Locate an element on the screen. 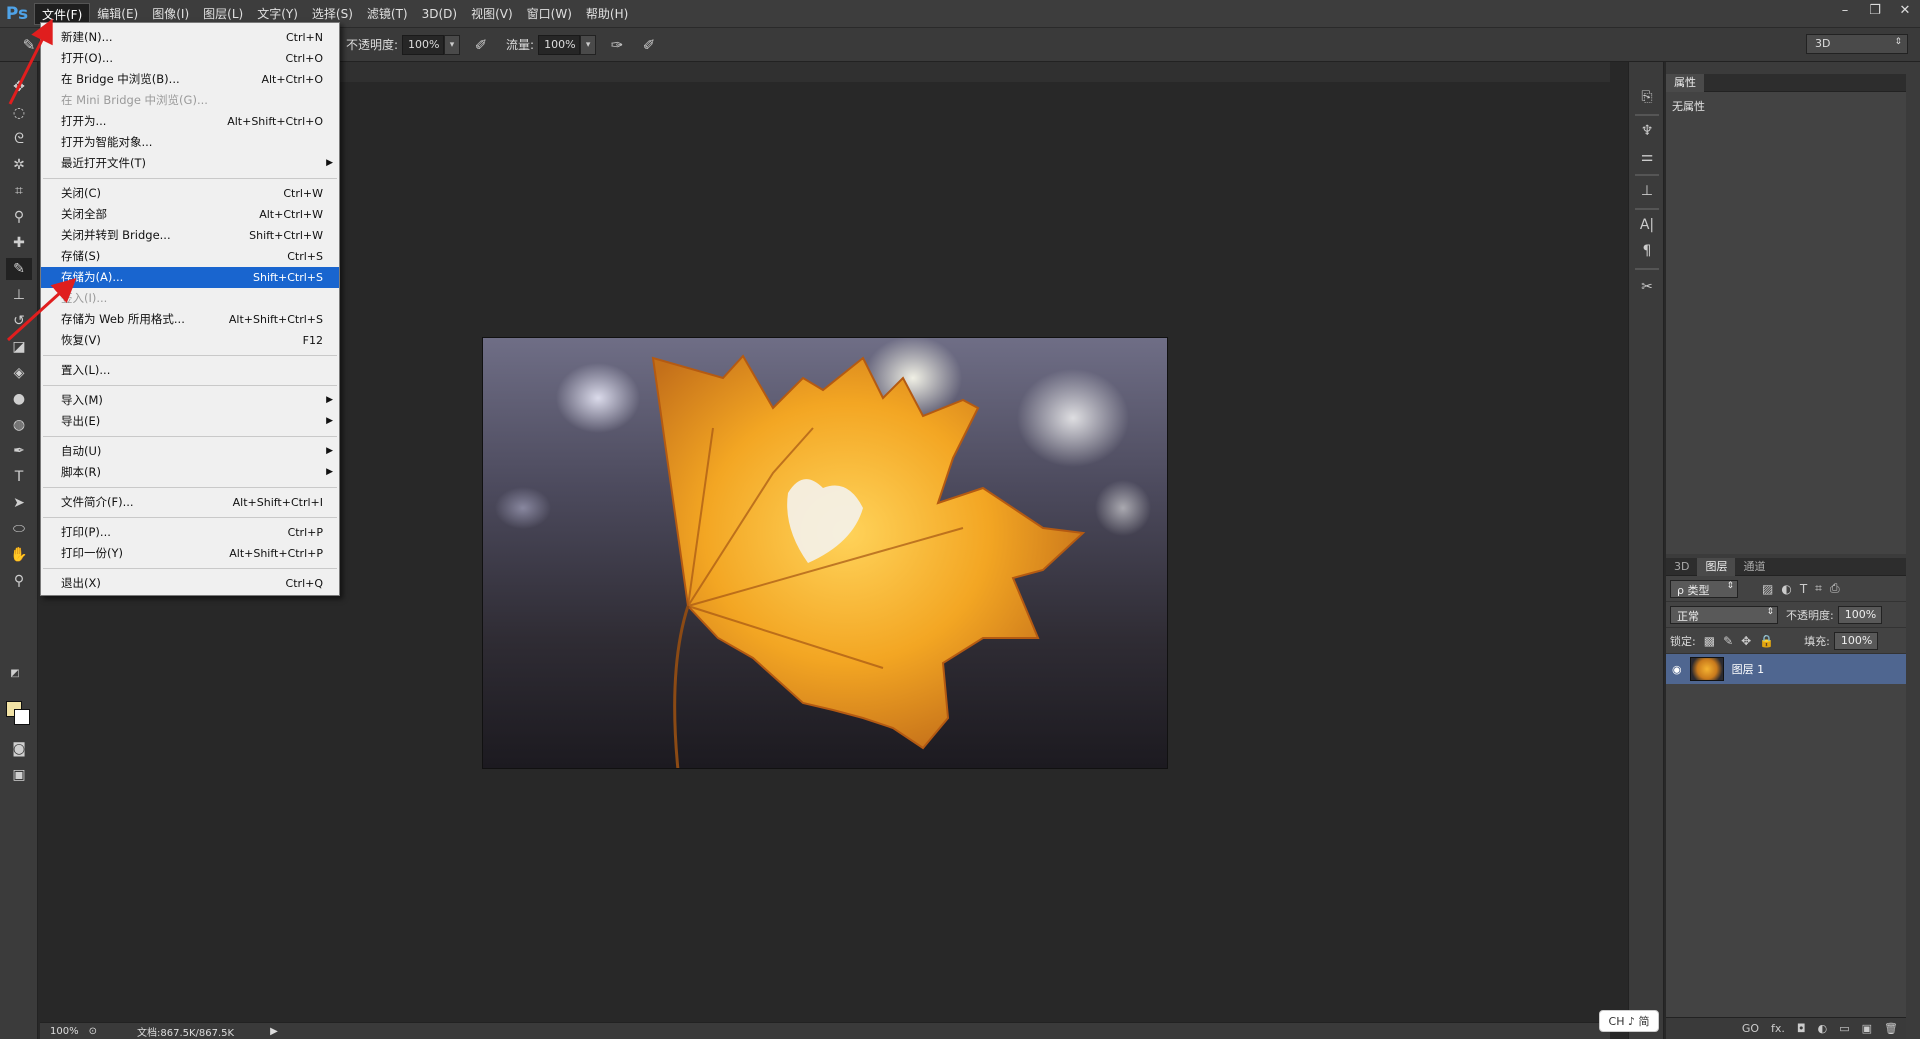  zoom-tool-icon: ⚲ is located at coordinates (19, 581).